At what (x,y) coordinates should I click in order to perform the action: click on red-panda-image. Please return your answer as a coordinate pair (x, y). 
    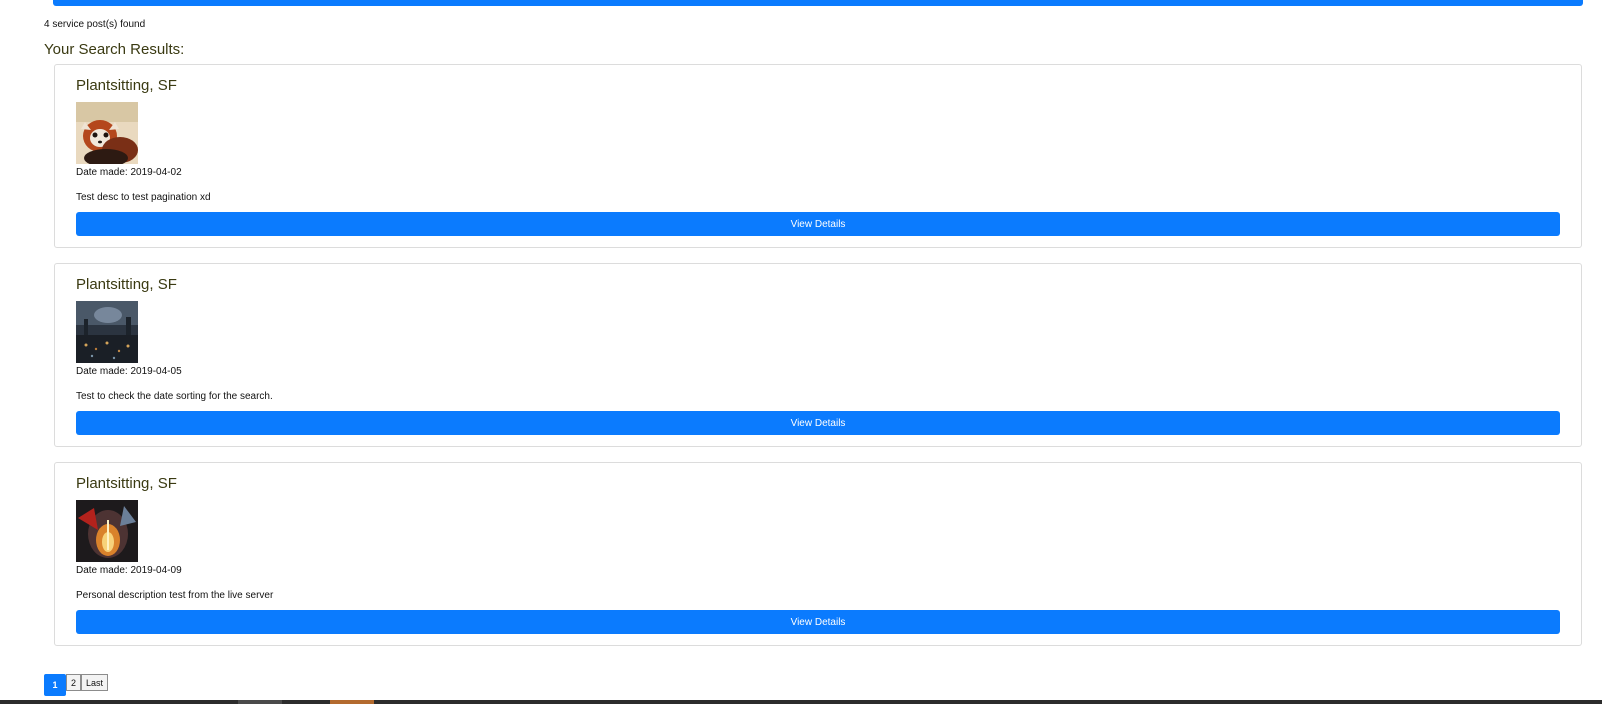
    Looking at the image, I should click on (107, 133).